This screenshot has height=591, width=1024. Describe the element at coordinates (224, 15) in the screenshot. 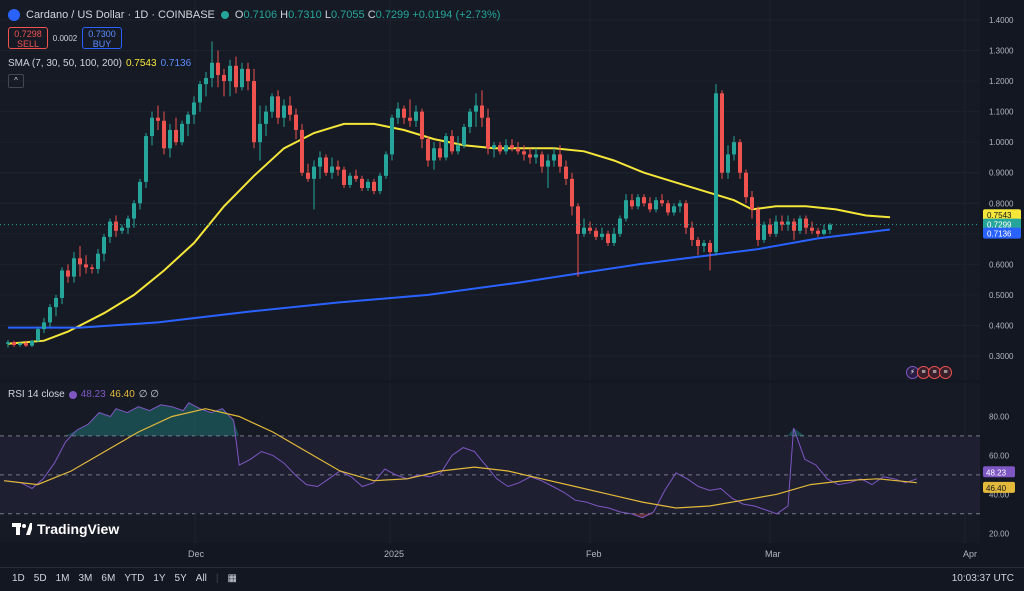

I see `market-status-icon` at that location.